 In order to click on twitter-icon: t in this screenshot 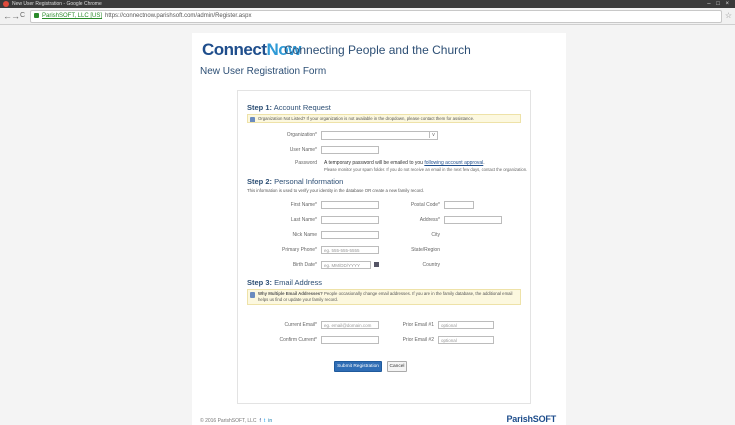, I will do `click(264, 421)`.